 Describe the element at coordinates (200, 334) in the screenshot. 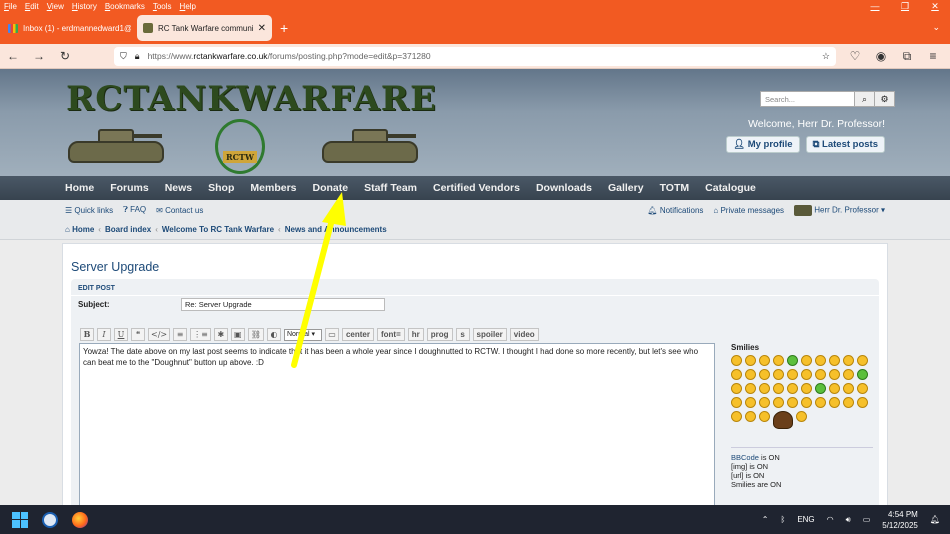

I see `ordered-list-icon: ⋮≡` at that location.